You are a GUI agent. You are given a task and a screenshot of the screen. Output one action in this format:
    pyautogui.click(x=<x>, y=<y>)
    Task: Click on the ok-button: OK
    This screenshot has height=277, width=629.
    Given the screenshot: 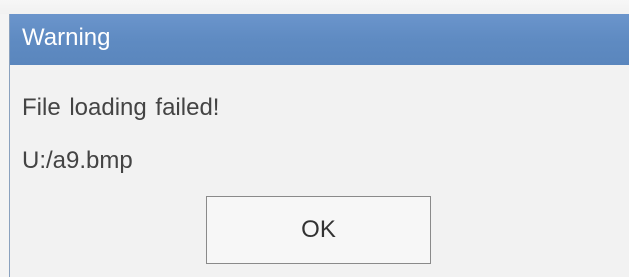 What is the action you would take?
    pyautogui.click(x=318, y=230)
    